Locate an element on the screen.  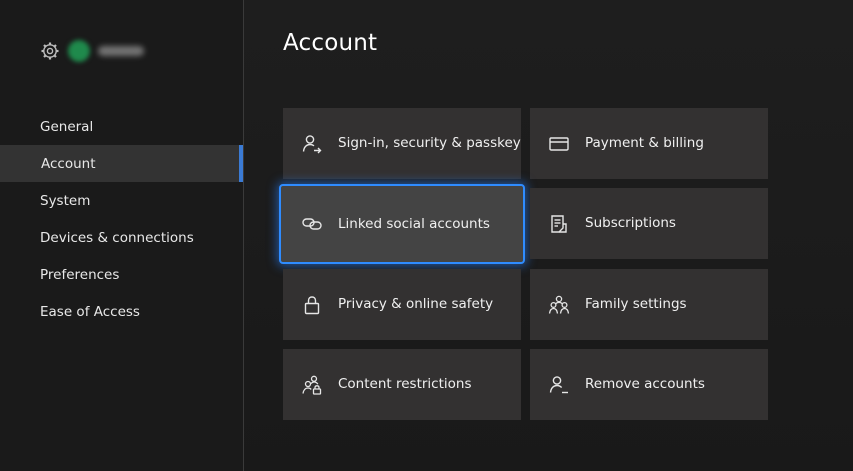
tile-privacy-online-safety: Privacy & online safety is located at coordinates (402, 304).